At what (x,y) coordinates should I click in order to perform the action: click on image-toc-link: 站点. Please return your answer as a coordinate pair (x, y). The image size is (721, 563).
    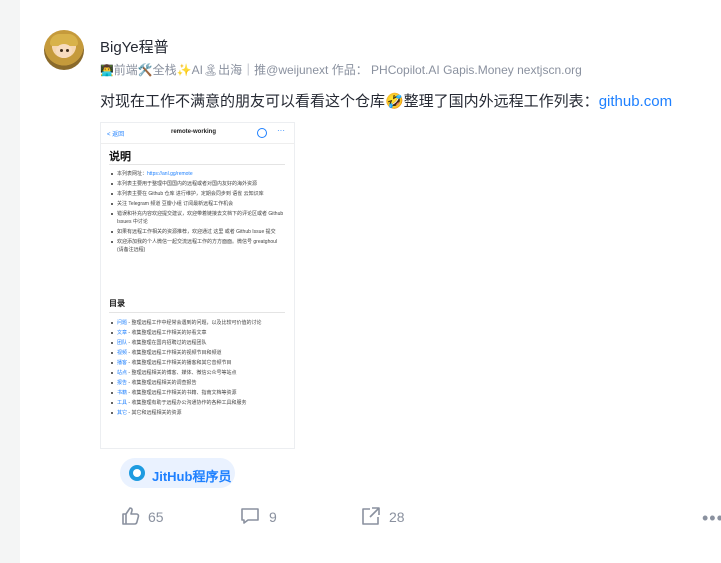
    Looking at the image, I should click on (122, 373).